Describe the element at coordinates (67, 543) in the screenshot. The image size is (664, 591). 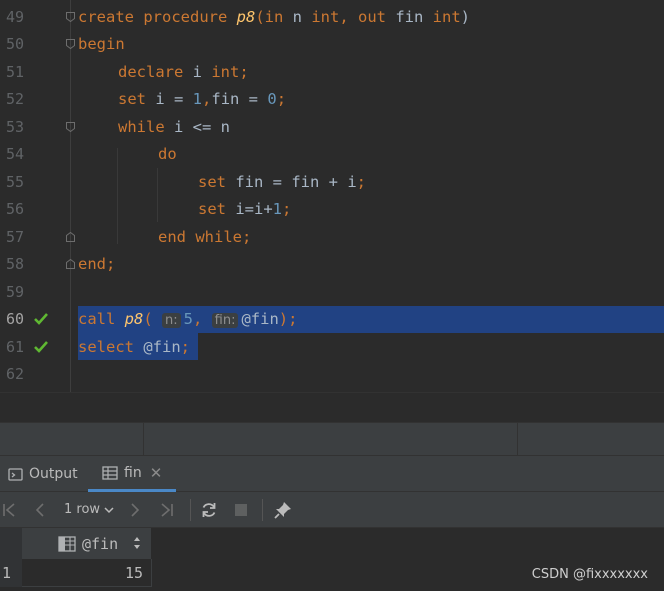
I see `column-icon` at that location.